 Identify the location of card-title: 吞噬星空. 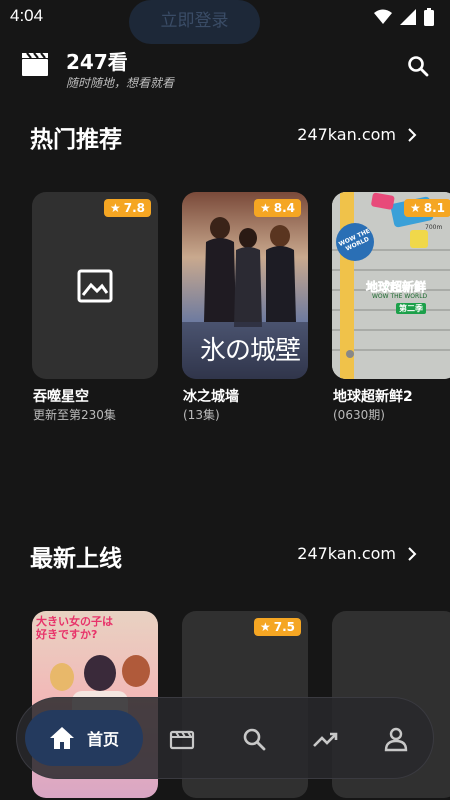
(61, 397).